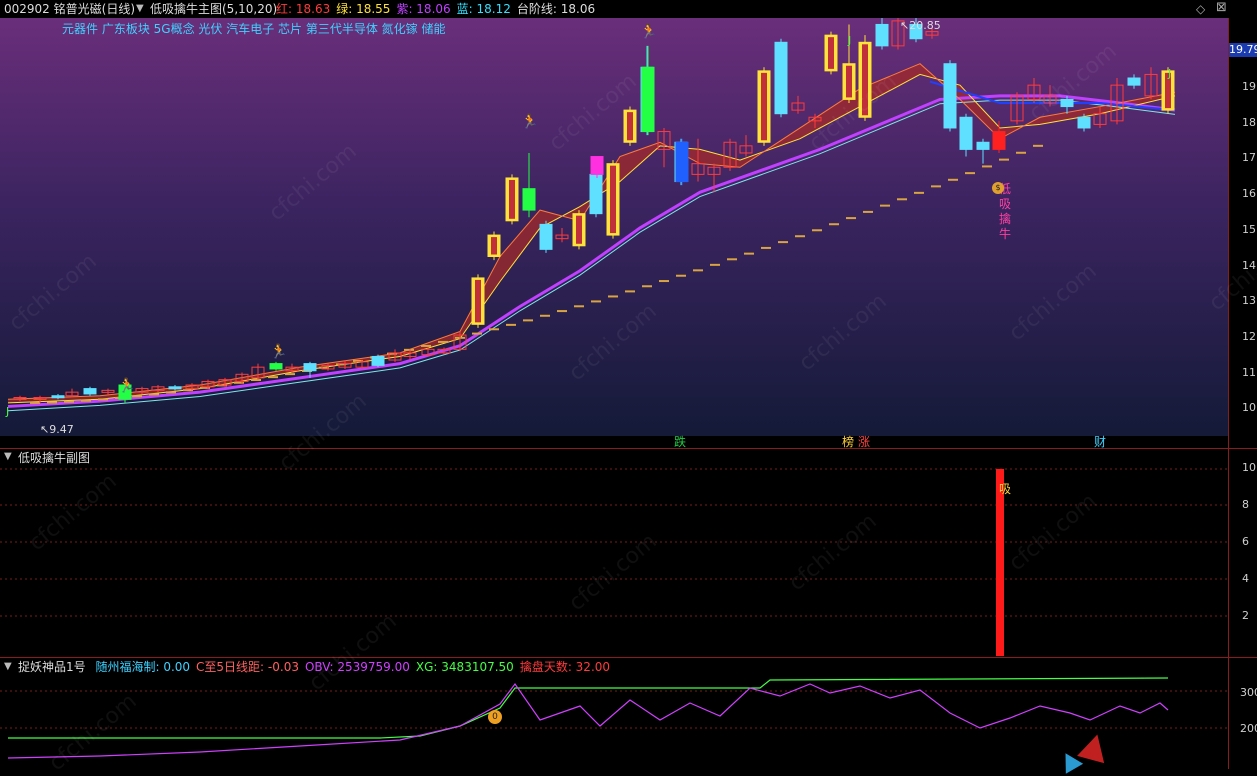  What do you see at coordinates (1221, 8) in the screenshot?
I see `close-icon: ⊠` at bounding box center [1221, 8].